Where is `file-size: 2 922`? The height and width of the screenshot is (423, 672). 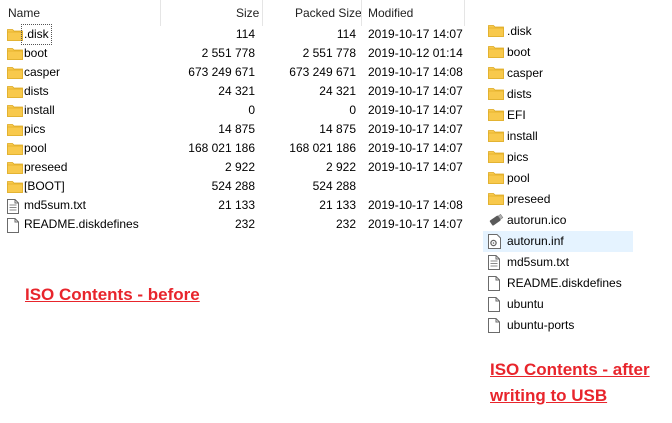 file-size: 2 922 is located at coordinates (239, 167).